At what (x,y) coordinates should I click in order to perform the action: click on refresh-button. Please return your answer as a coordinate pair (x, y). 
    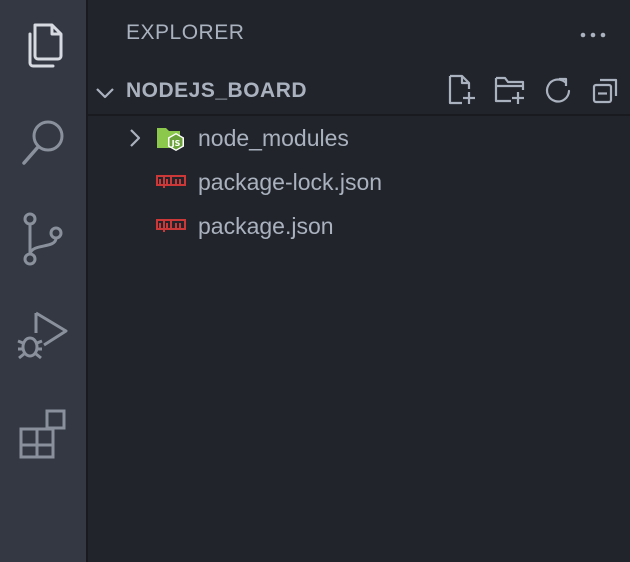
    Looking at the image, I should click on (558, 92).